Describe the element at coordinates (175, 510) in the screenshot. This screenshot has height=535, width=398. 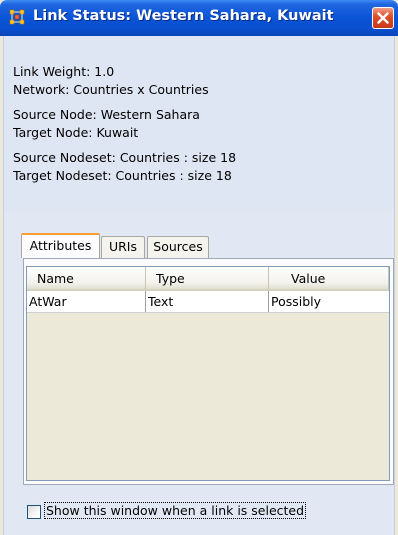
I see `show-window-checkbox-label: Show this window when a link is selected` at that location.